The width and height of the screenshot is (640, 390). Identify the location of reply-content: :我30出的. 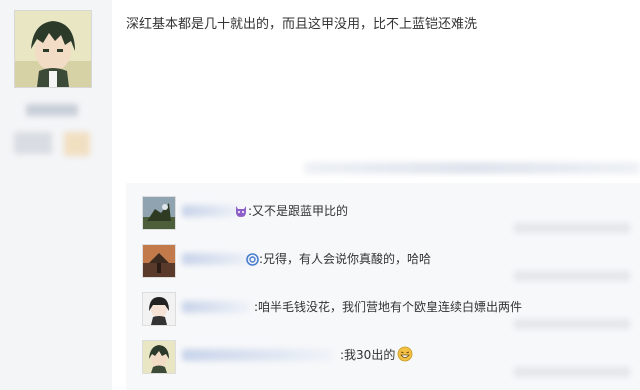
(376, 354).